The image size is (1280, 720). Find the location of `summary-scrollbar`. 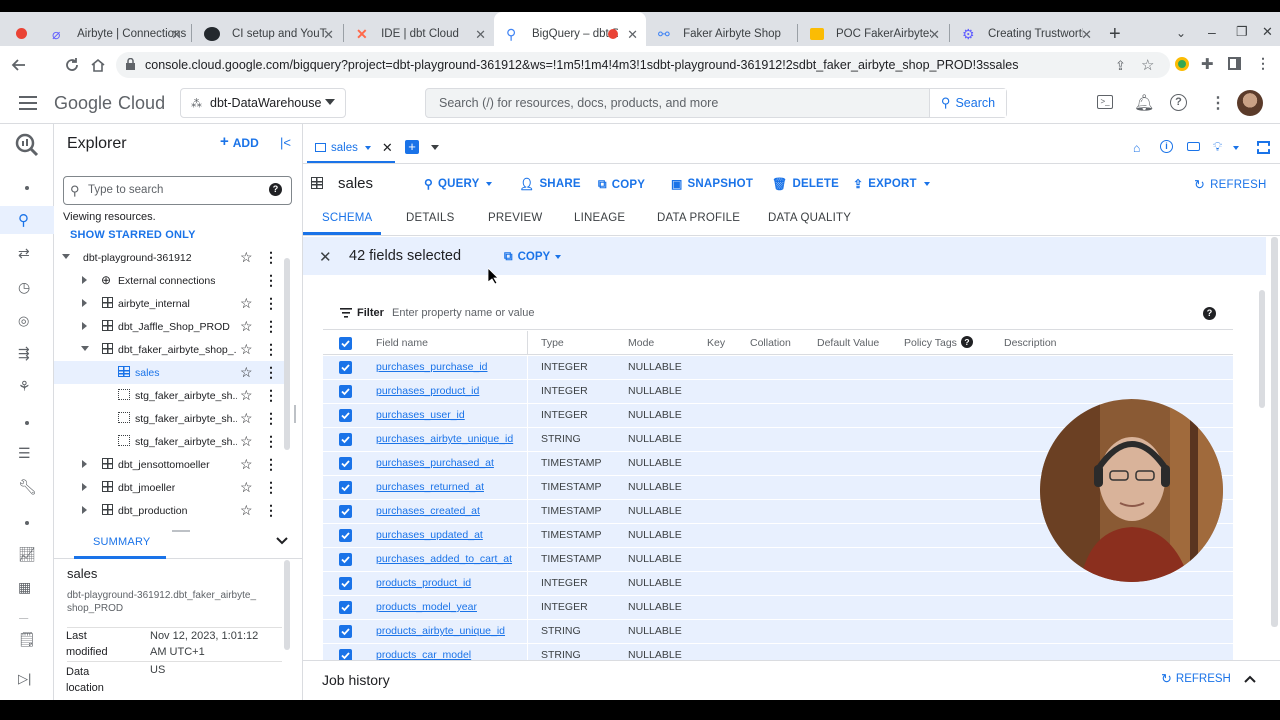

summary-scrollbar is located at coordinates (287, 605).